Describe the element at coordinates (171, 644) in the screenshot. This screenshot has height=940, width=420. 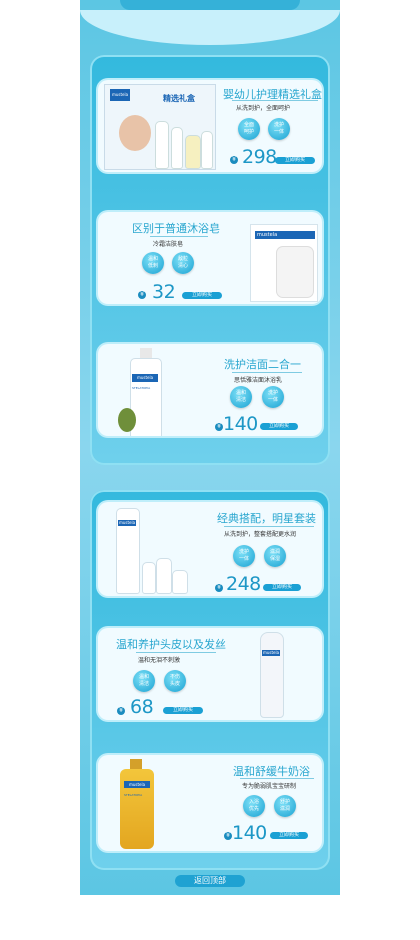
I see `product-title: 温和养护头皮以及发丝` at that location.